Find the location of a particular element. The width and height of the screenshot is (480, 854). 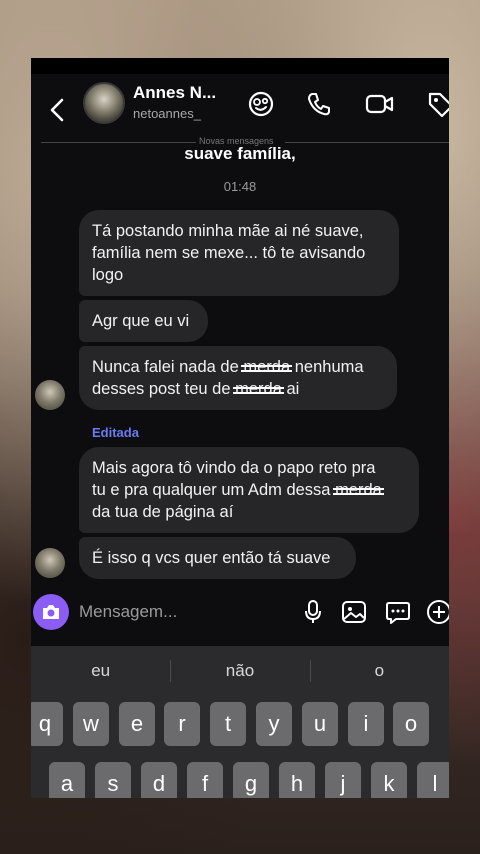

message-input is located at coordinates (179, 612).